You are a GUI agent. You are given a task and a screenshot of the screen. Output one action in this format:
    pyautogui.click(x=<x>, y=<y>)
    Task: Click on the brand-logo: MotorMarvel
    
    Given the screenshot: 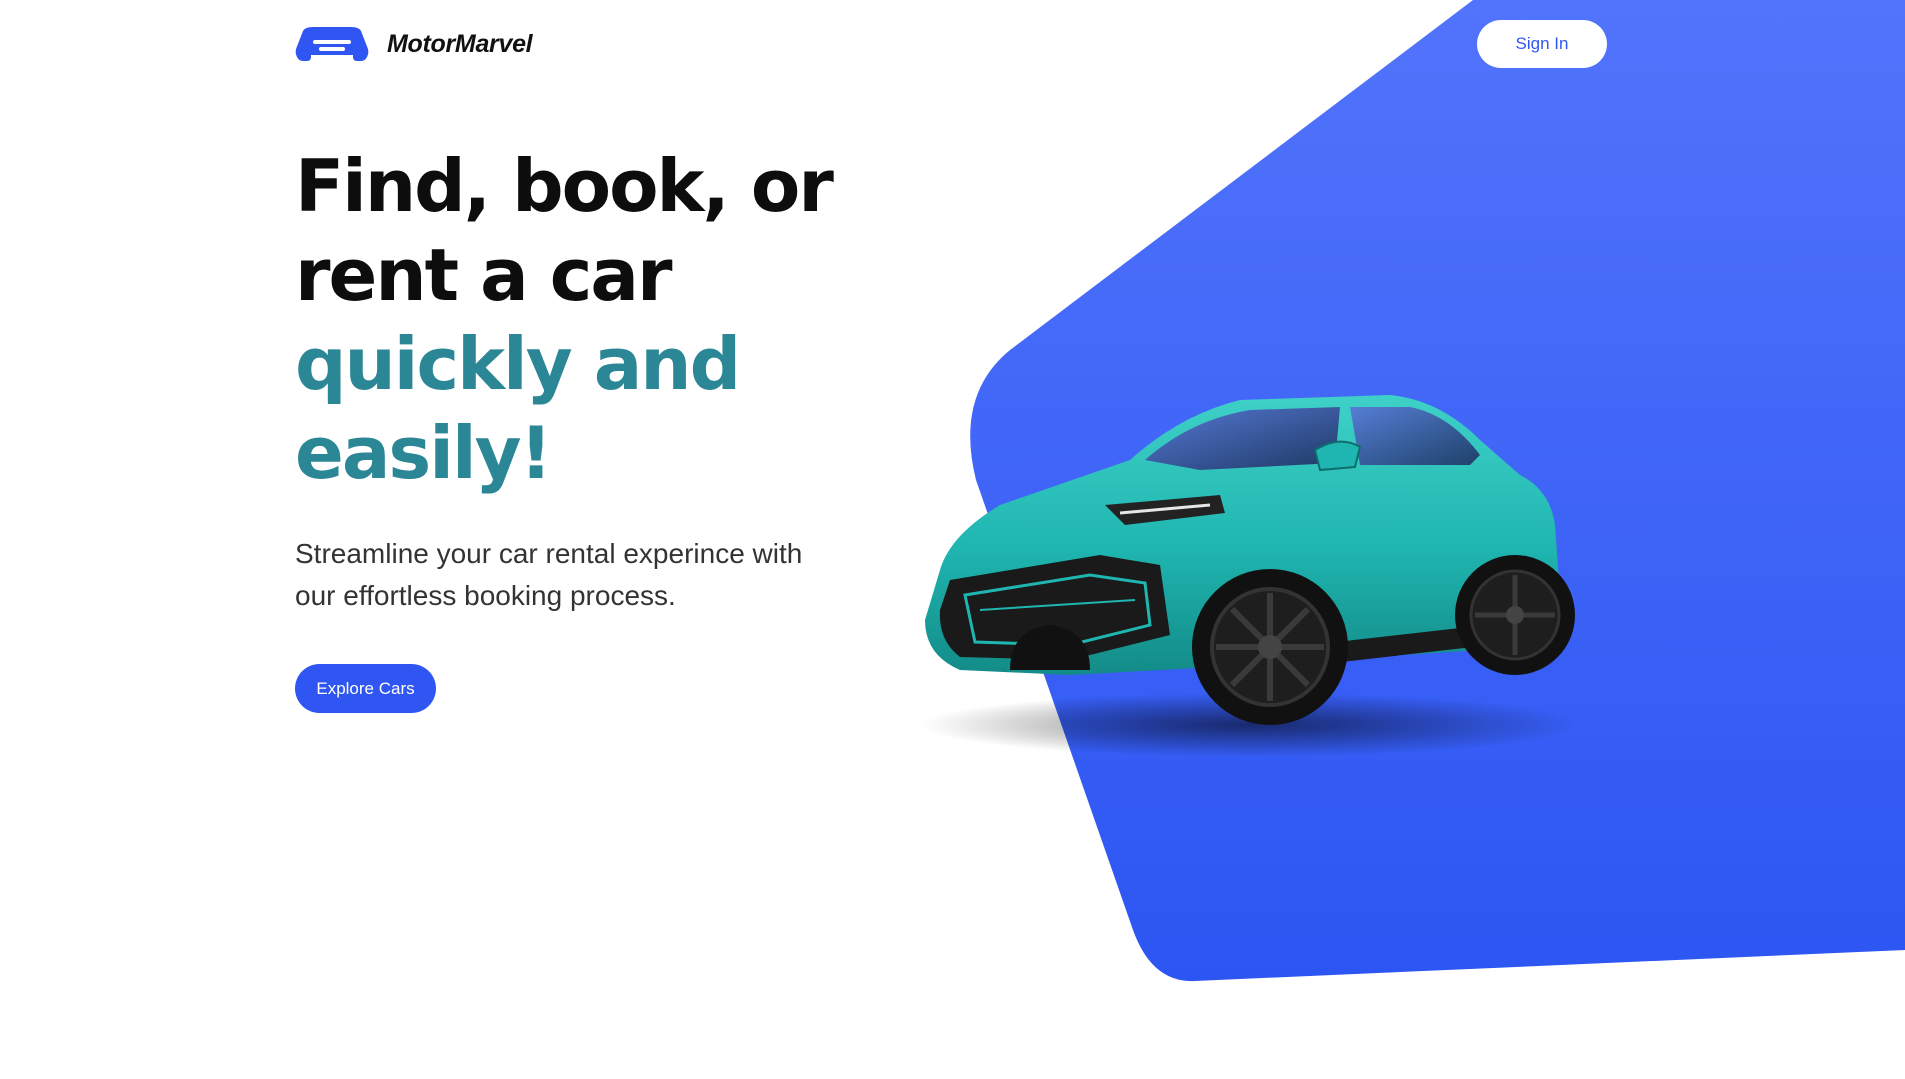 What is the action you would take?
    pyautogui.click(x=414, y=44)
    